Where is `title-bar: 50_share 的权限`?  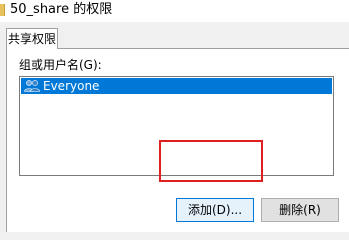 title-bar: 50_share 的权限 is located at coordinates (174, 11).